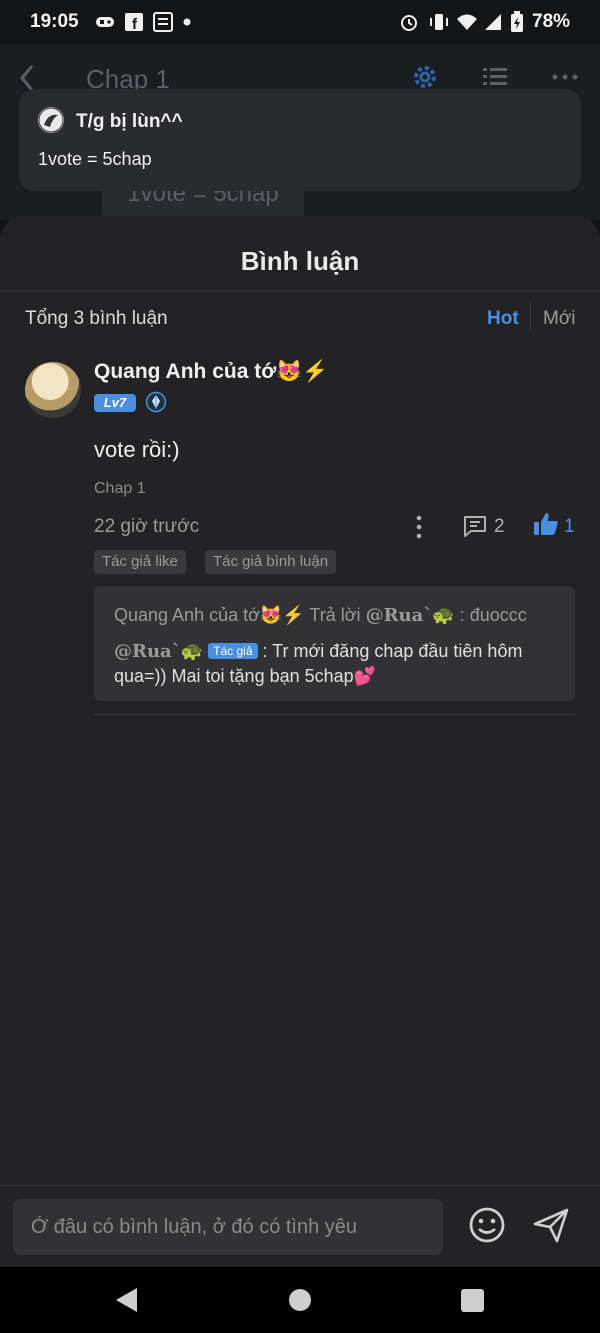  What do you see at coordinates (237, 615) in the screenshot?
I see `reply-1-prefix: Quang Anh của tớ😻⚡ Trả lời` at bounding box center [237, 615].